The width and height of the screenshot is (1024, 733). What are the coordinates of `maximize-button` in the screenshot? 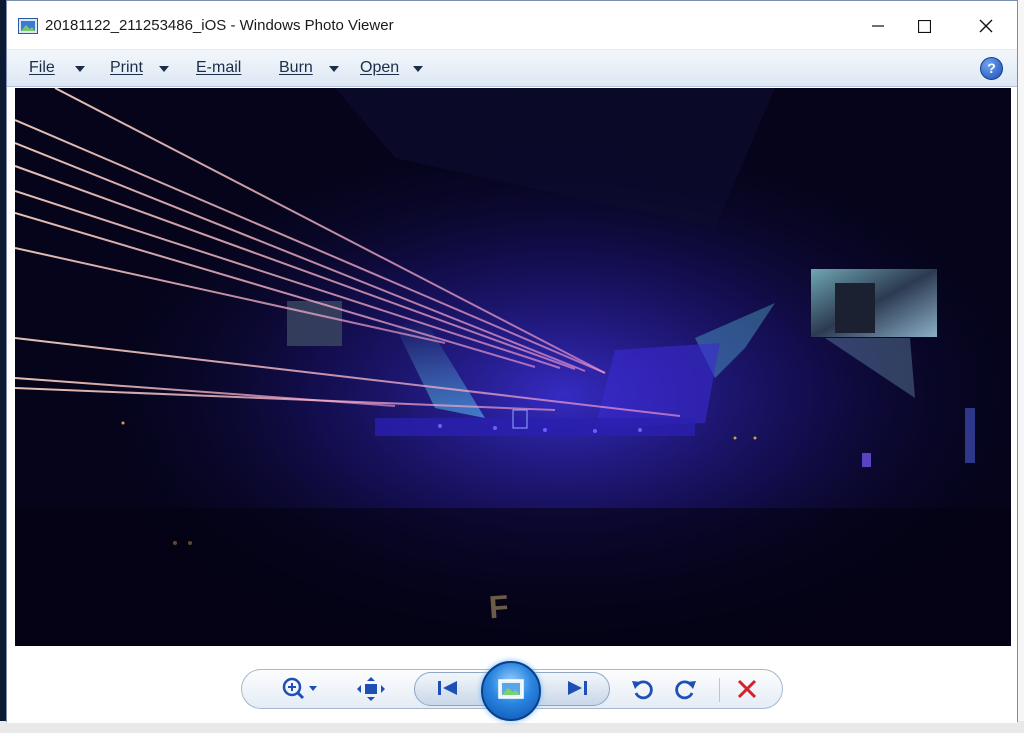 It's located at (924, 26).